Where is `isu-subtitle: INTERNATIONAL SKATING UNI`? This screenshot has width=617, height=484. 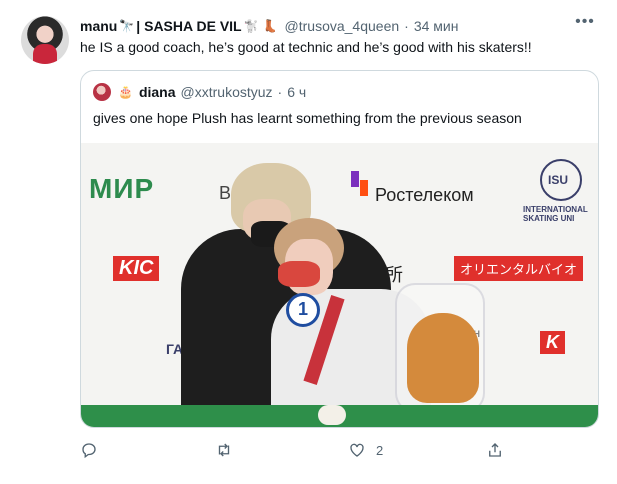 isu-subtitle: INTERNATIONAL SKATING UNI is located at coordinates (555, 214).